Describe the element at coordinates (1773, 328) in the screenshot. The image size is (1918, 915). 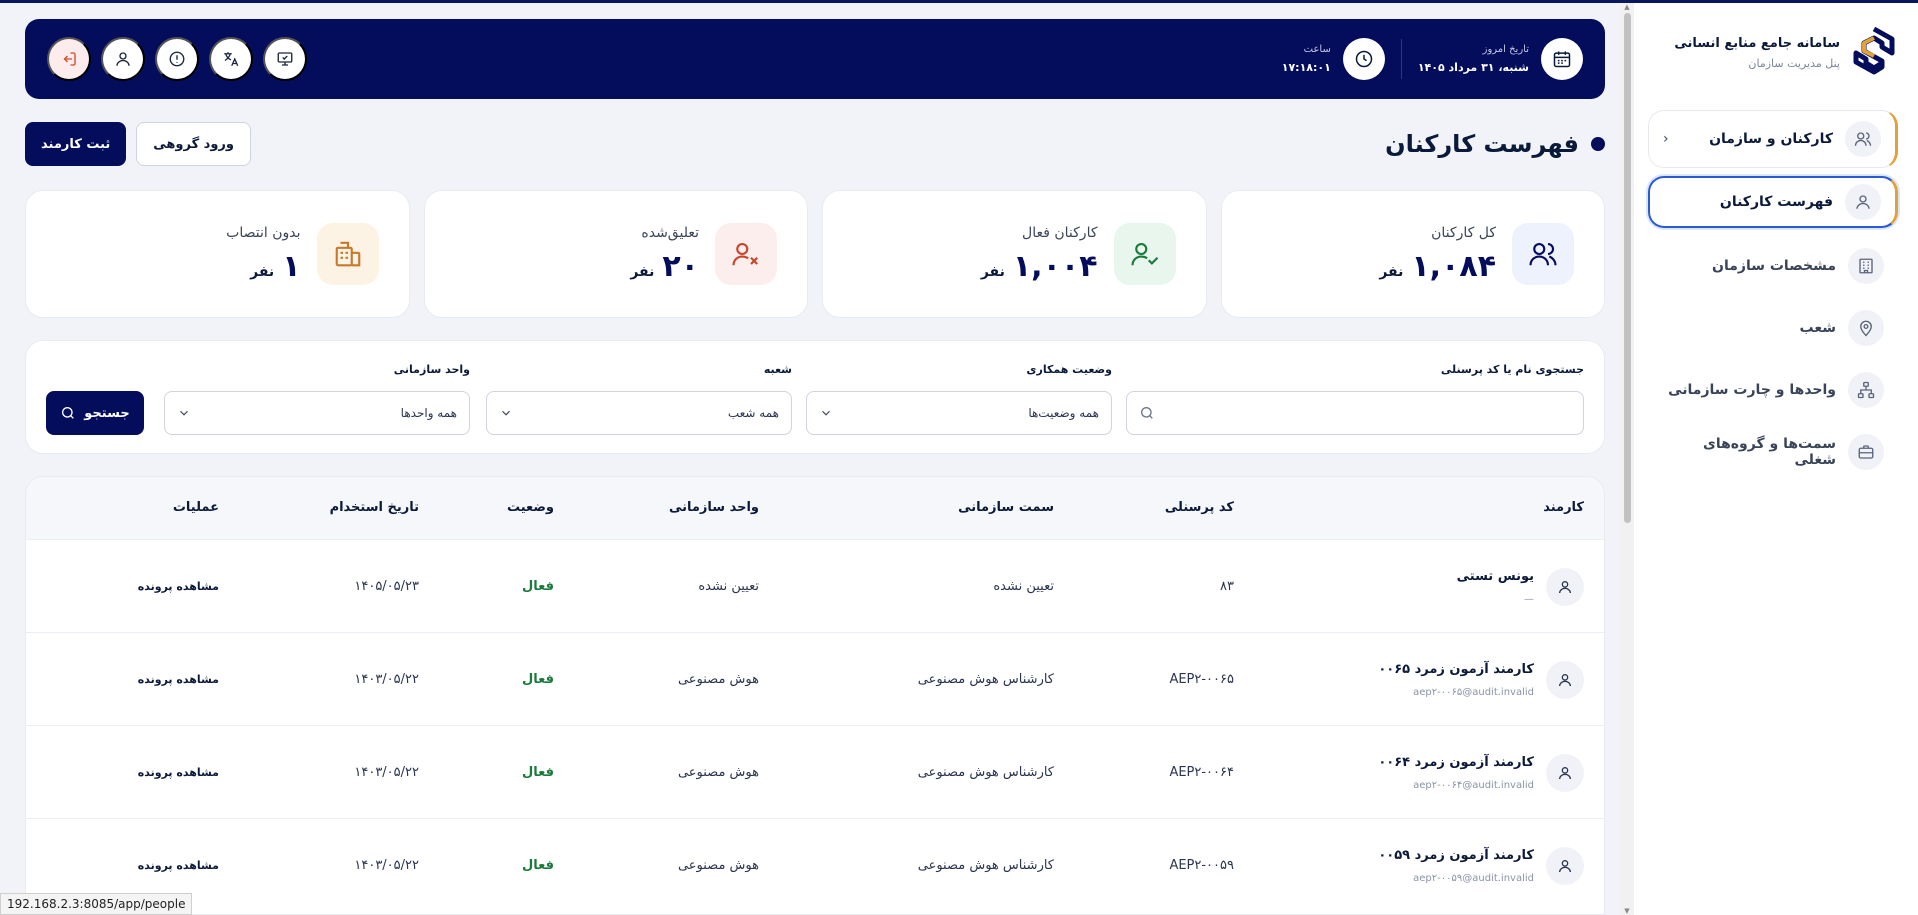
I see `sidebar-item-branches: شعب` at that location.